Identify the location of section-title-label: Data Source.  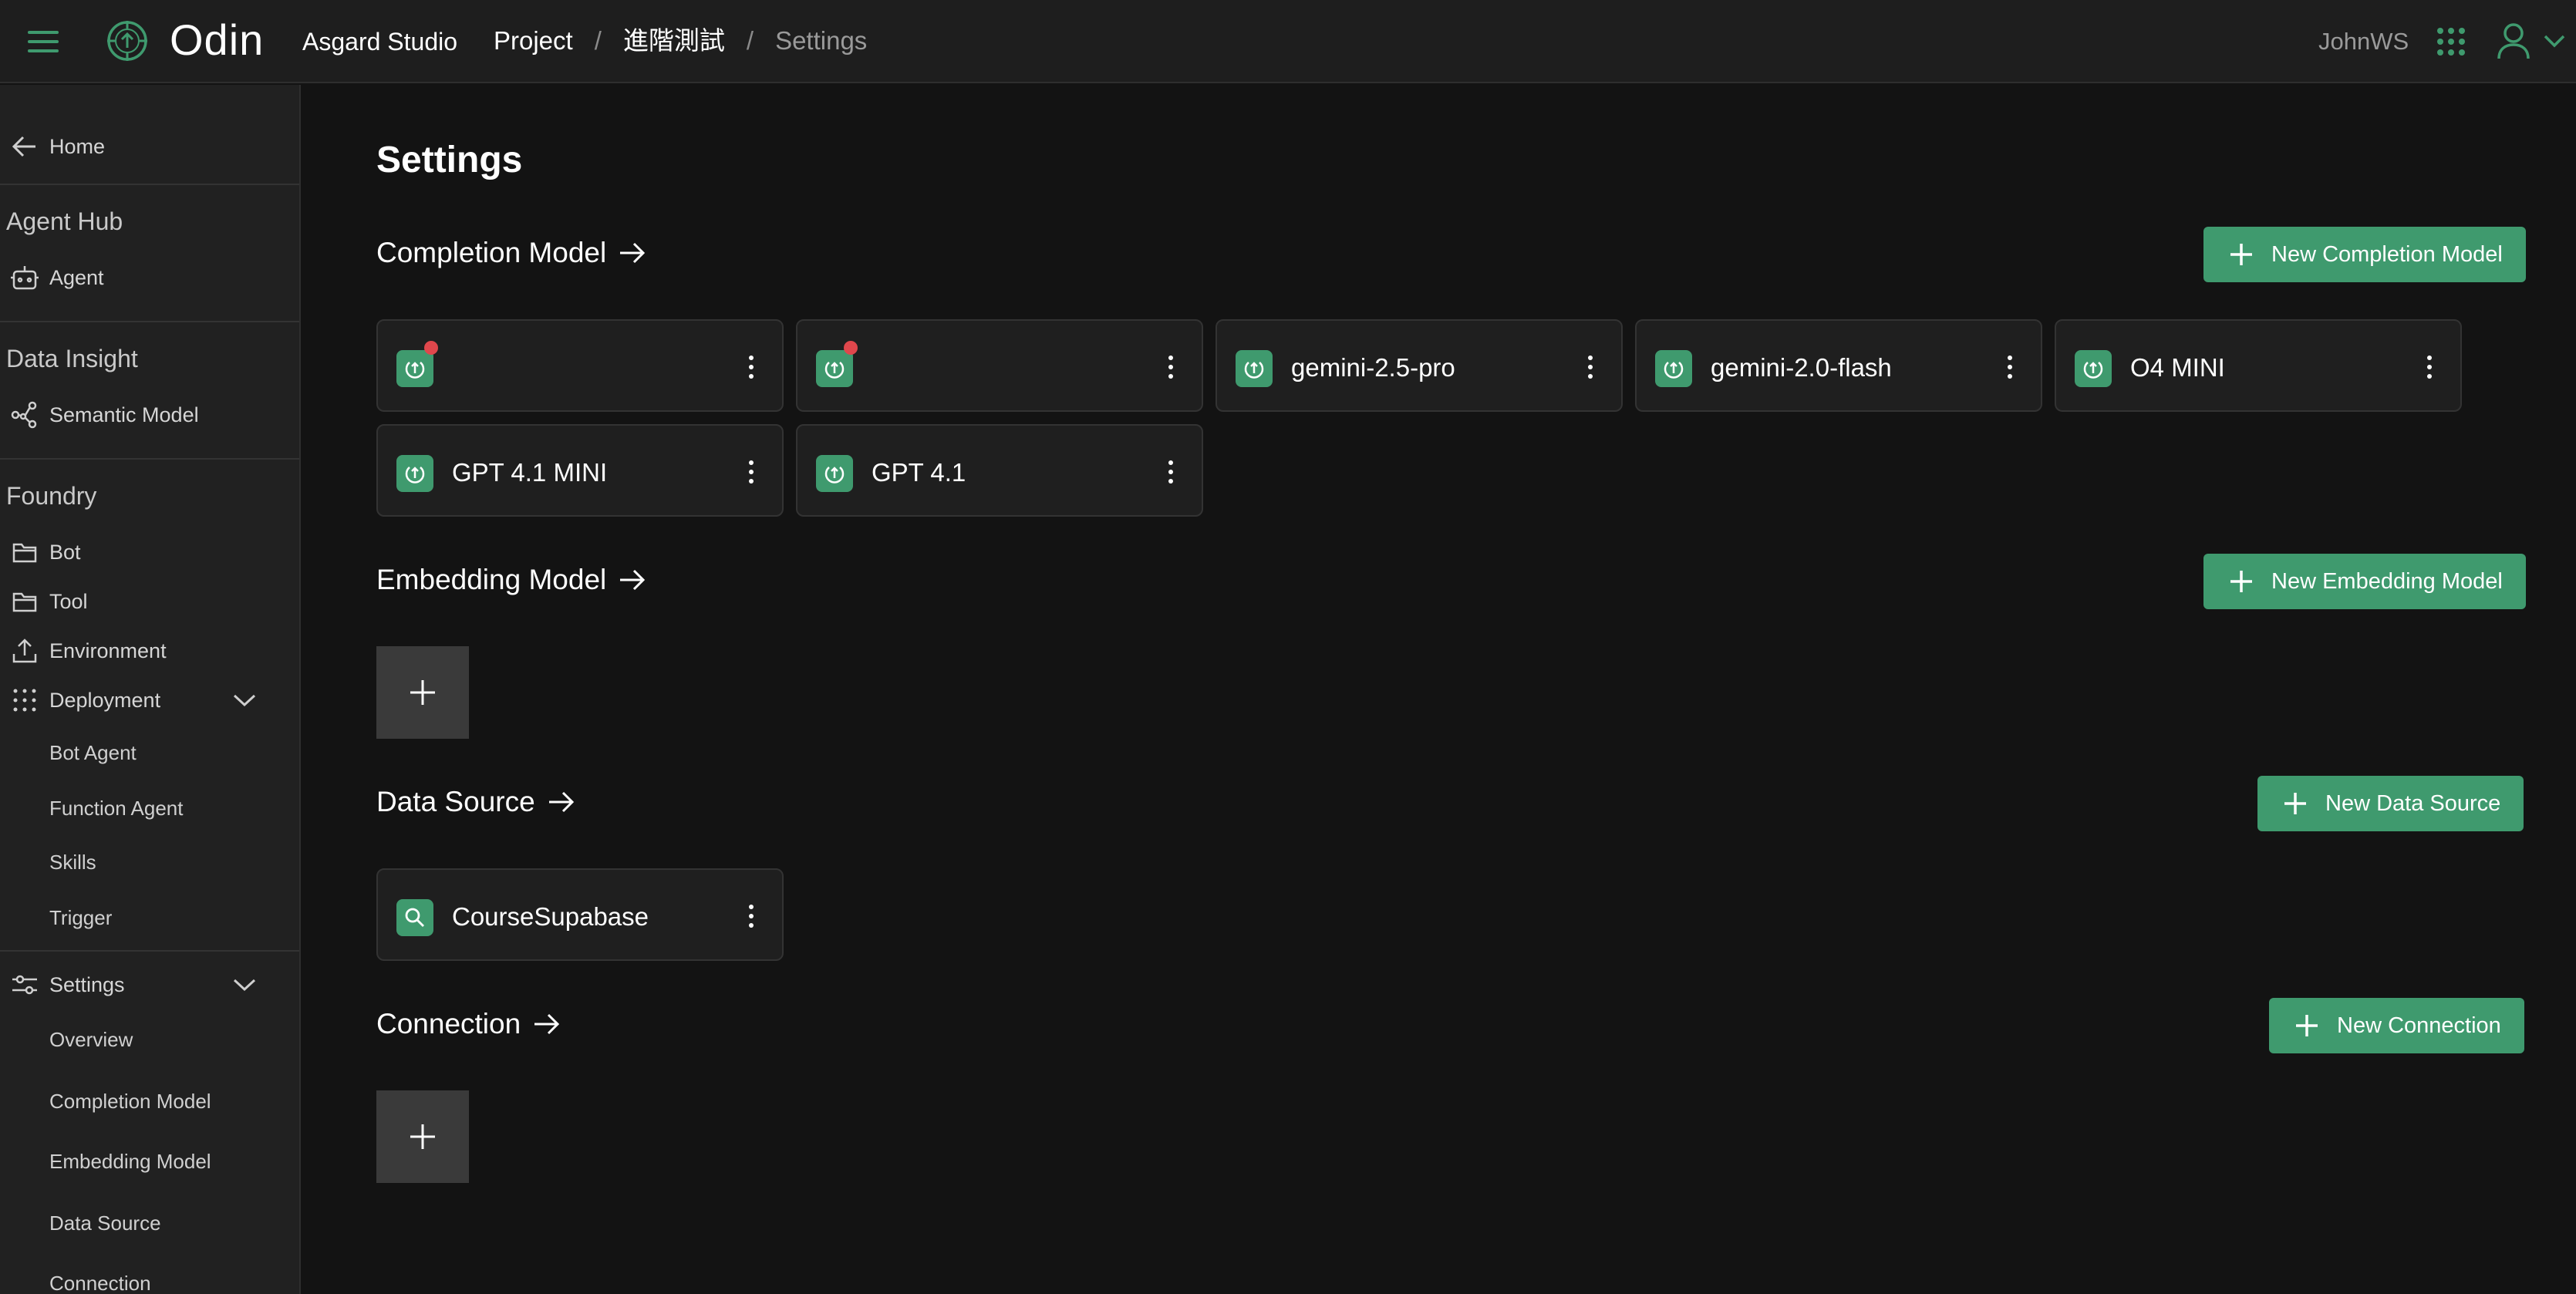
(455, 801).